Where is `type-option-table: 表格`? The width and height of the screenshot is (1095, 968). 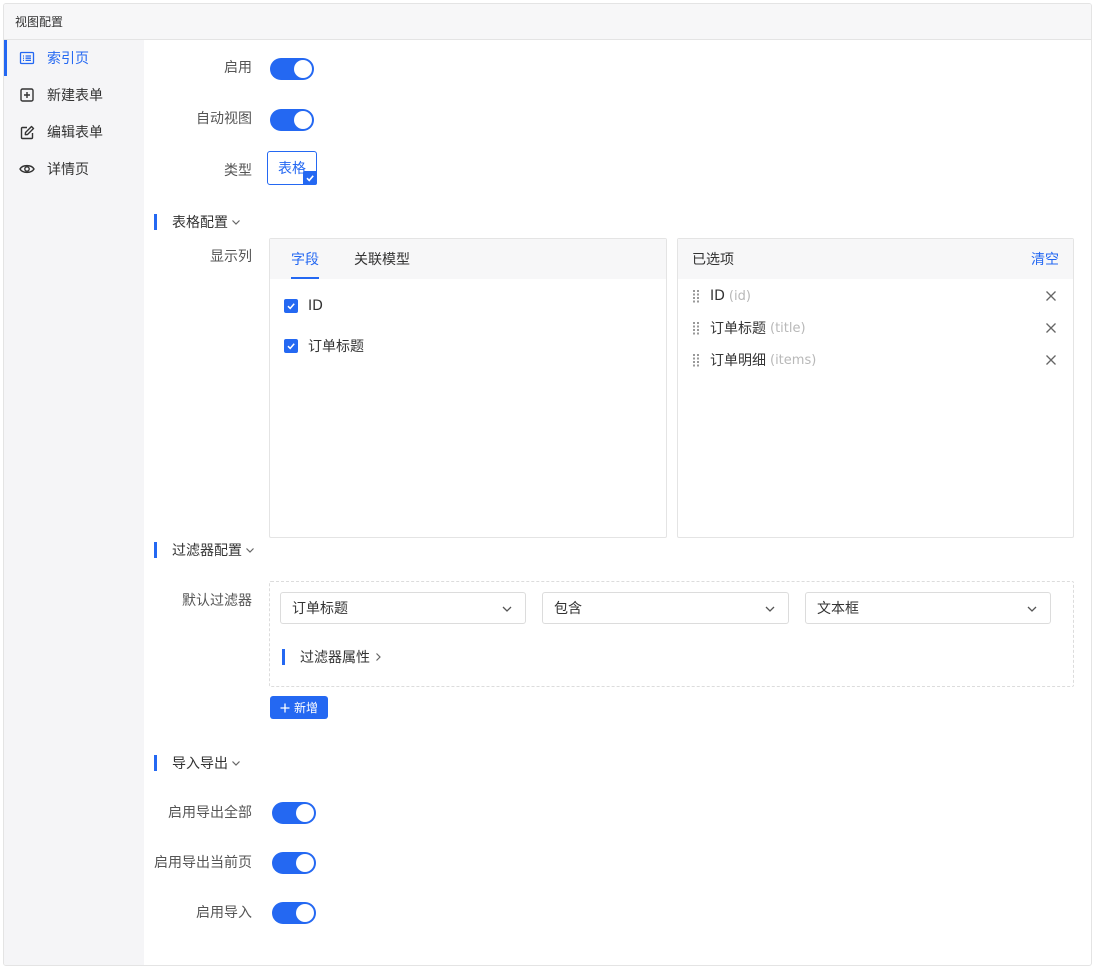
type-option-table: 表格 is located at coordinates (292, 168).